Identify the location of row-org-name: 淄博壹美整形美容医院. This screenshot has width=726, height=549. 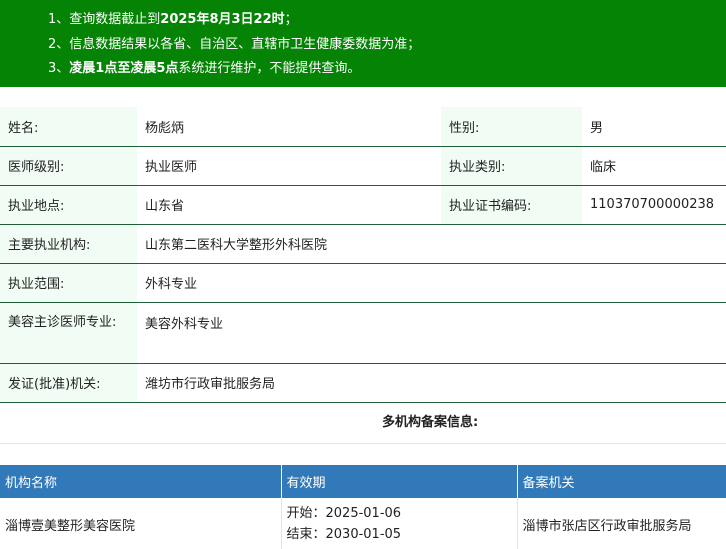
(141, 523).